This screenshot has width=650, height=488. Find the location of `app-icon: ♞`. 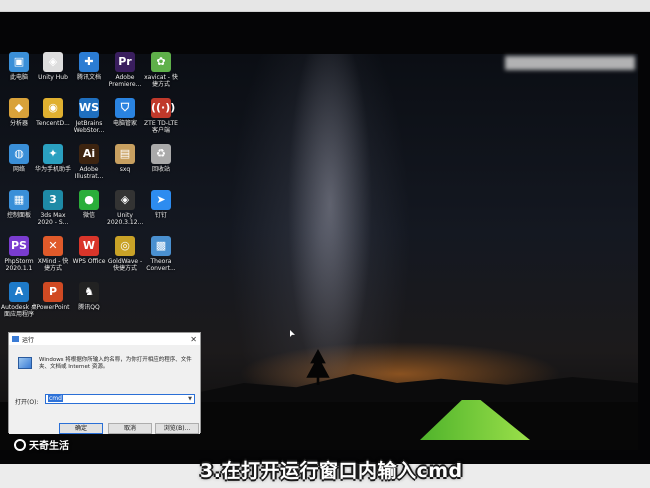

app-icon: ♞ is located at coordinates (89, 292).